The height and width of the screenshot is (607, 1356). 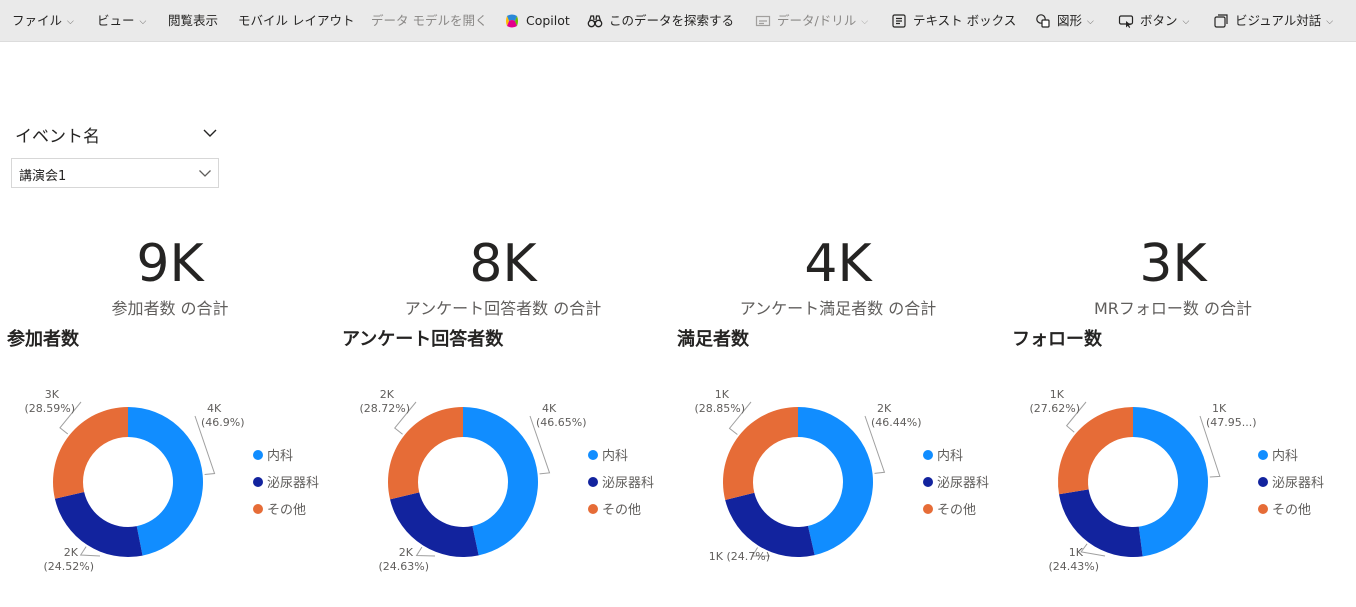 What do you see at coordinates (896, 422) in the screenshot?
I see `data-label-percent: (46.44%)` at bounding box center [896, 422].